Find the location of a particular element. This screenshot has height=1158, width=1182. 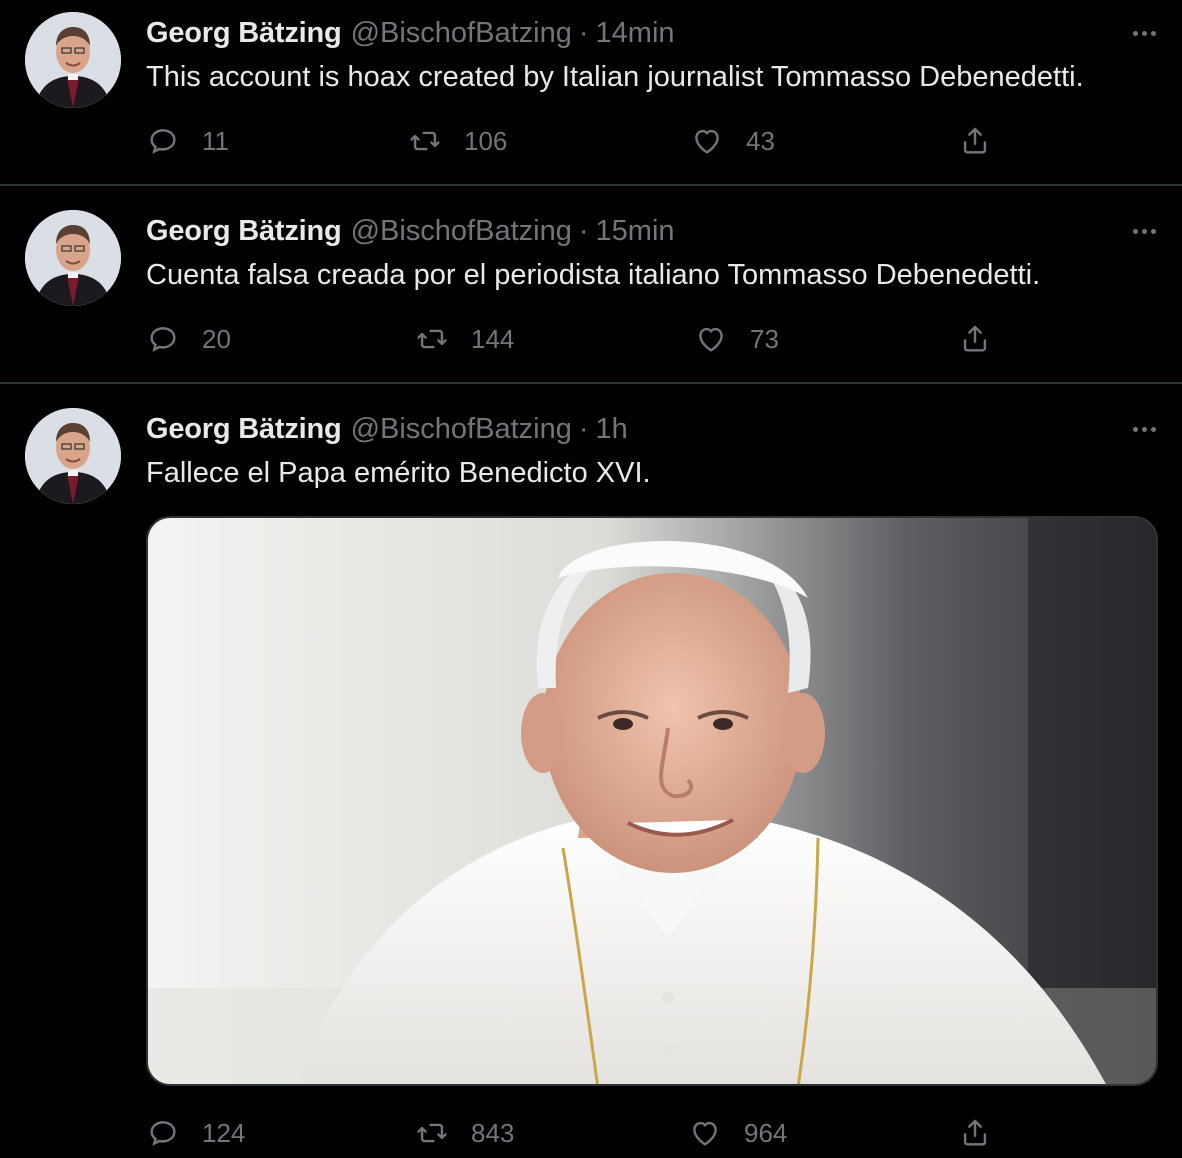

retweet-button: 843 is located at coordinates (464, 1133).